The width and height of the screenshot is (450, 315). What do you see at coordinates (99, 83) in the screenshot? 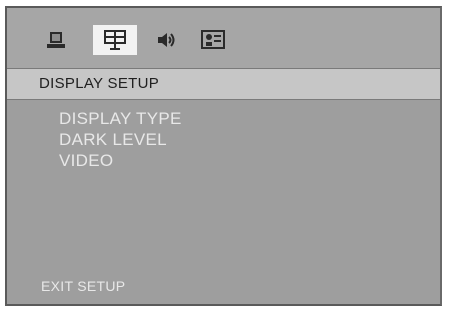
I see `page-title: DISPLAY SETUP` at bounding box center [99, 83].